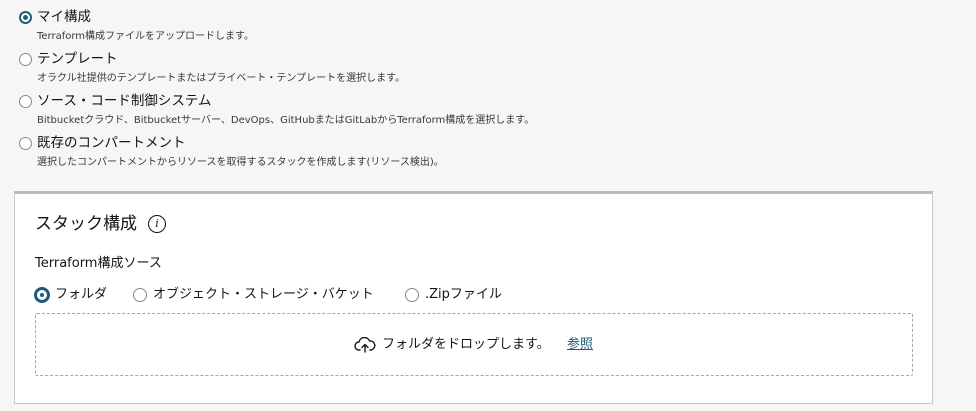 This screenshot has height=411, width=976. What do you see at coordinates (77, 59) in the screenshot?
I see `option-label: テンプレート` at bounding box center [77, 59].